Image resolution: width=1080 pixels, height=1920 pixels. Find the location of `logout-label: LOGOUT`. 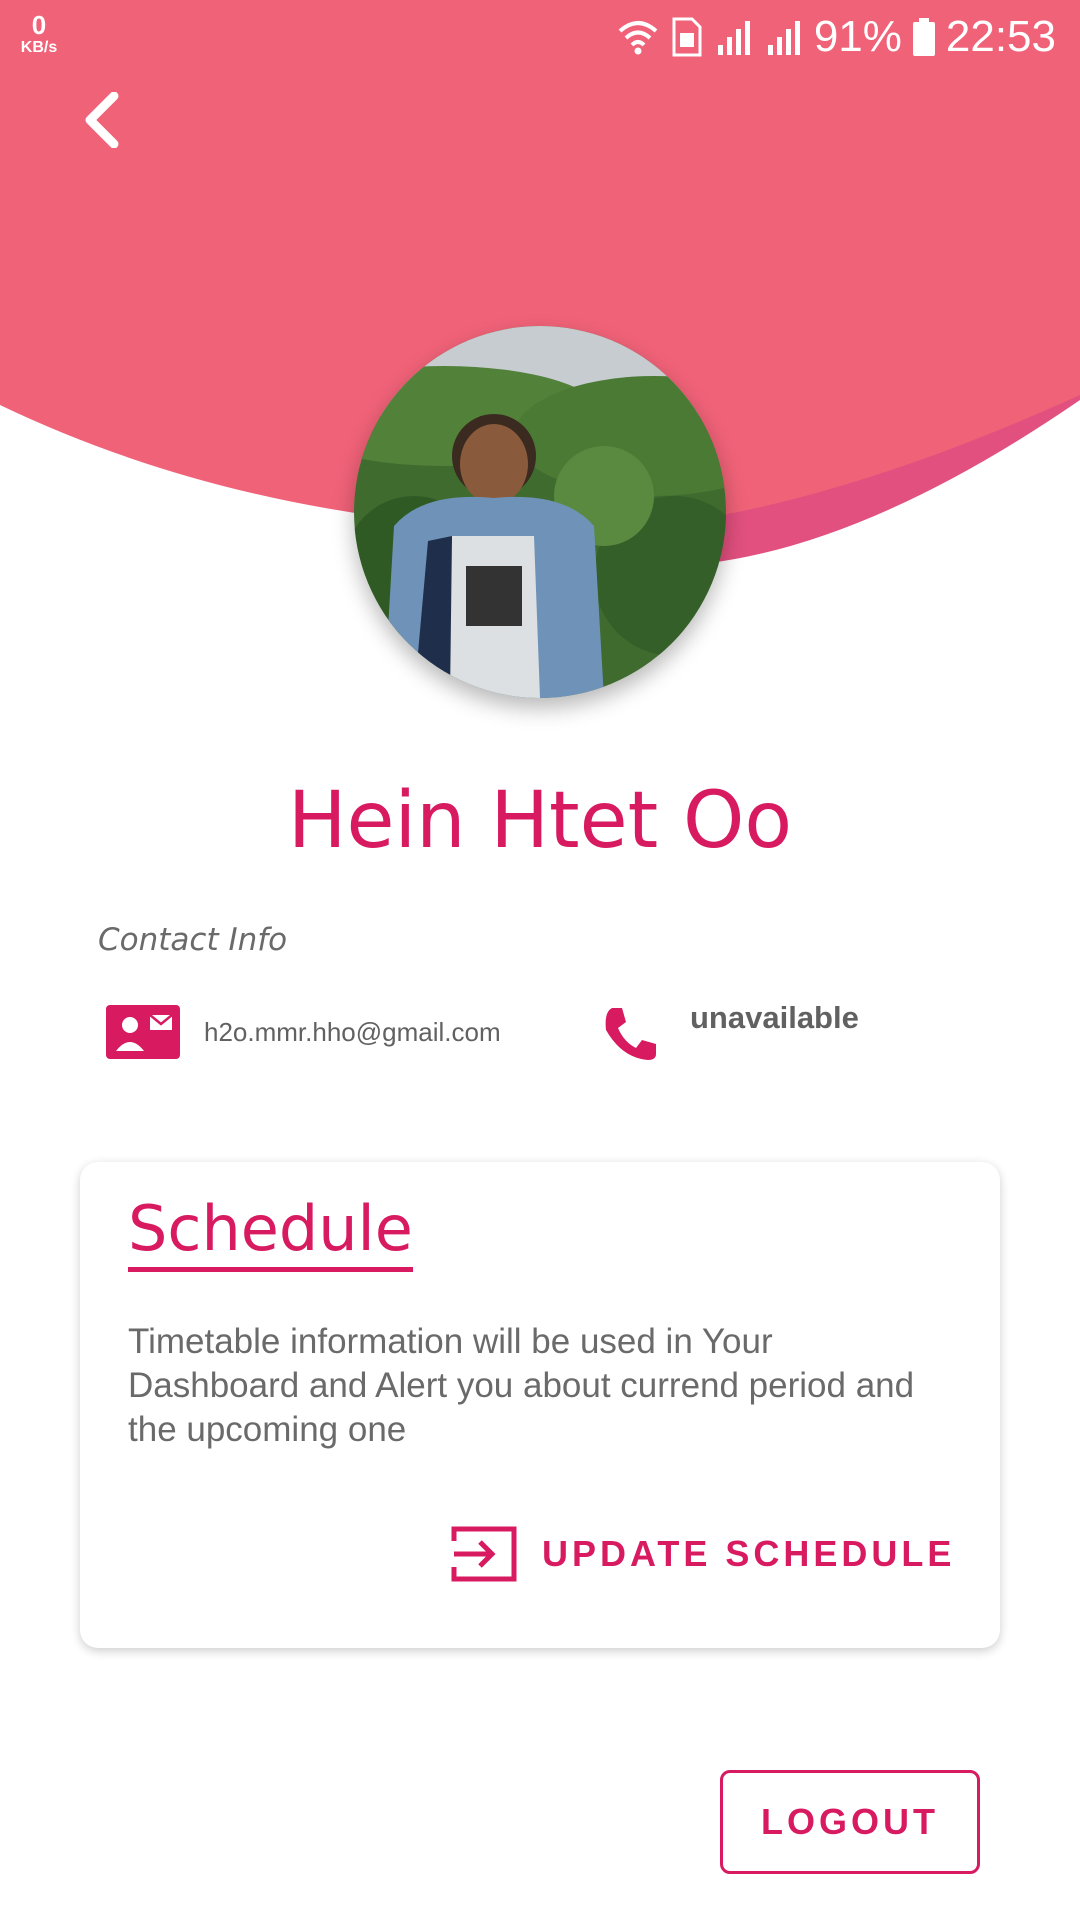

logout-label: LOGOUT is located at coordinates (850, 1821).